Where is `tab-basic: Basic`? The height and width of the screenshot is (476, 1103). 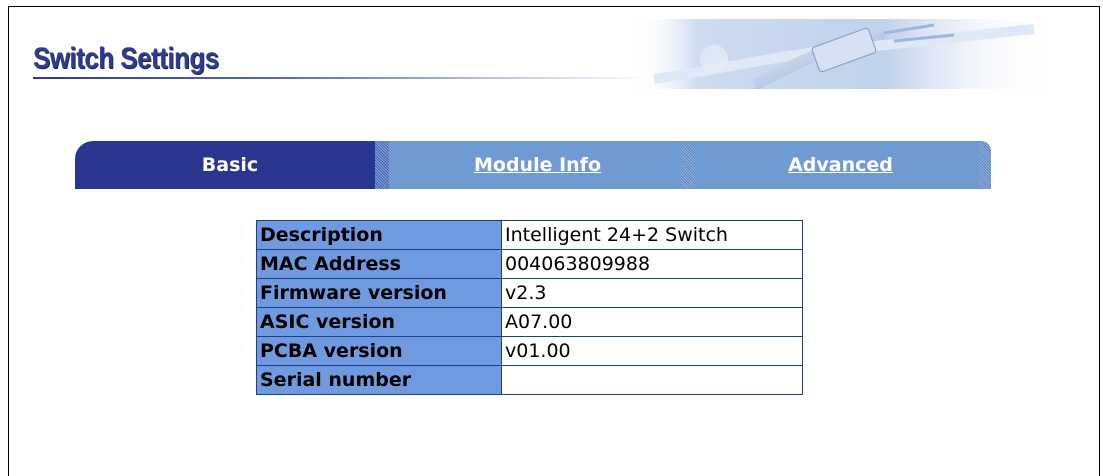
tab-basic: Basic is located at coordinates (230, 165).